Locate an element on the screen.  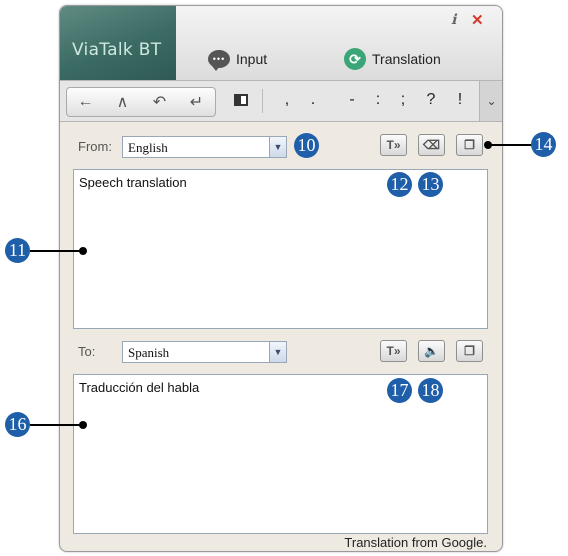
app-logo-text: ViaTalk BT is located at coordinates (117, 50).